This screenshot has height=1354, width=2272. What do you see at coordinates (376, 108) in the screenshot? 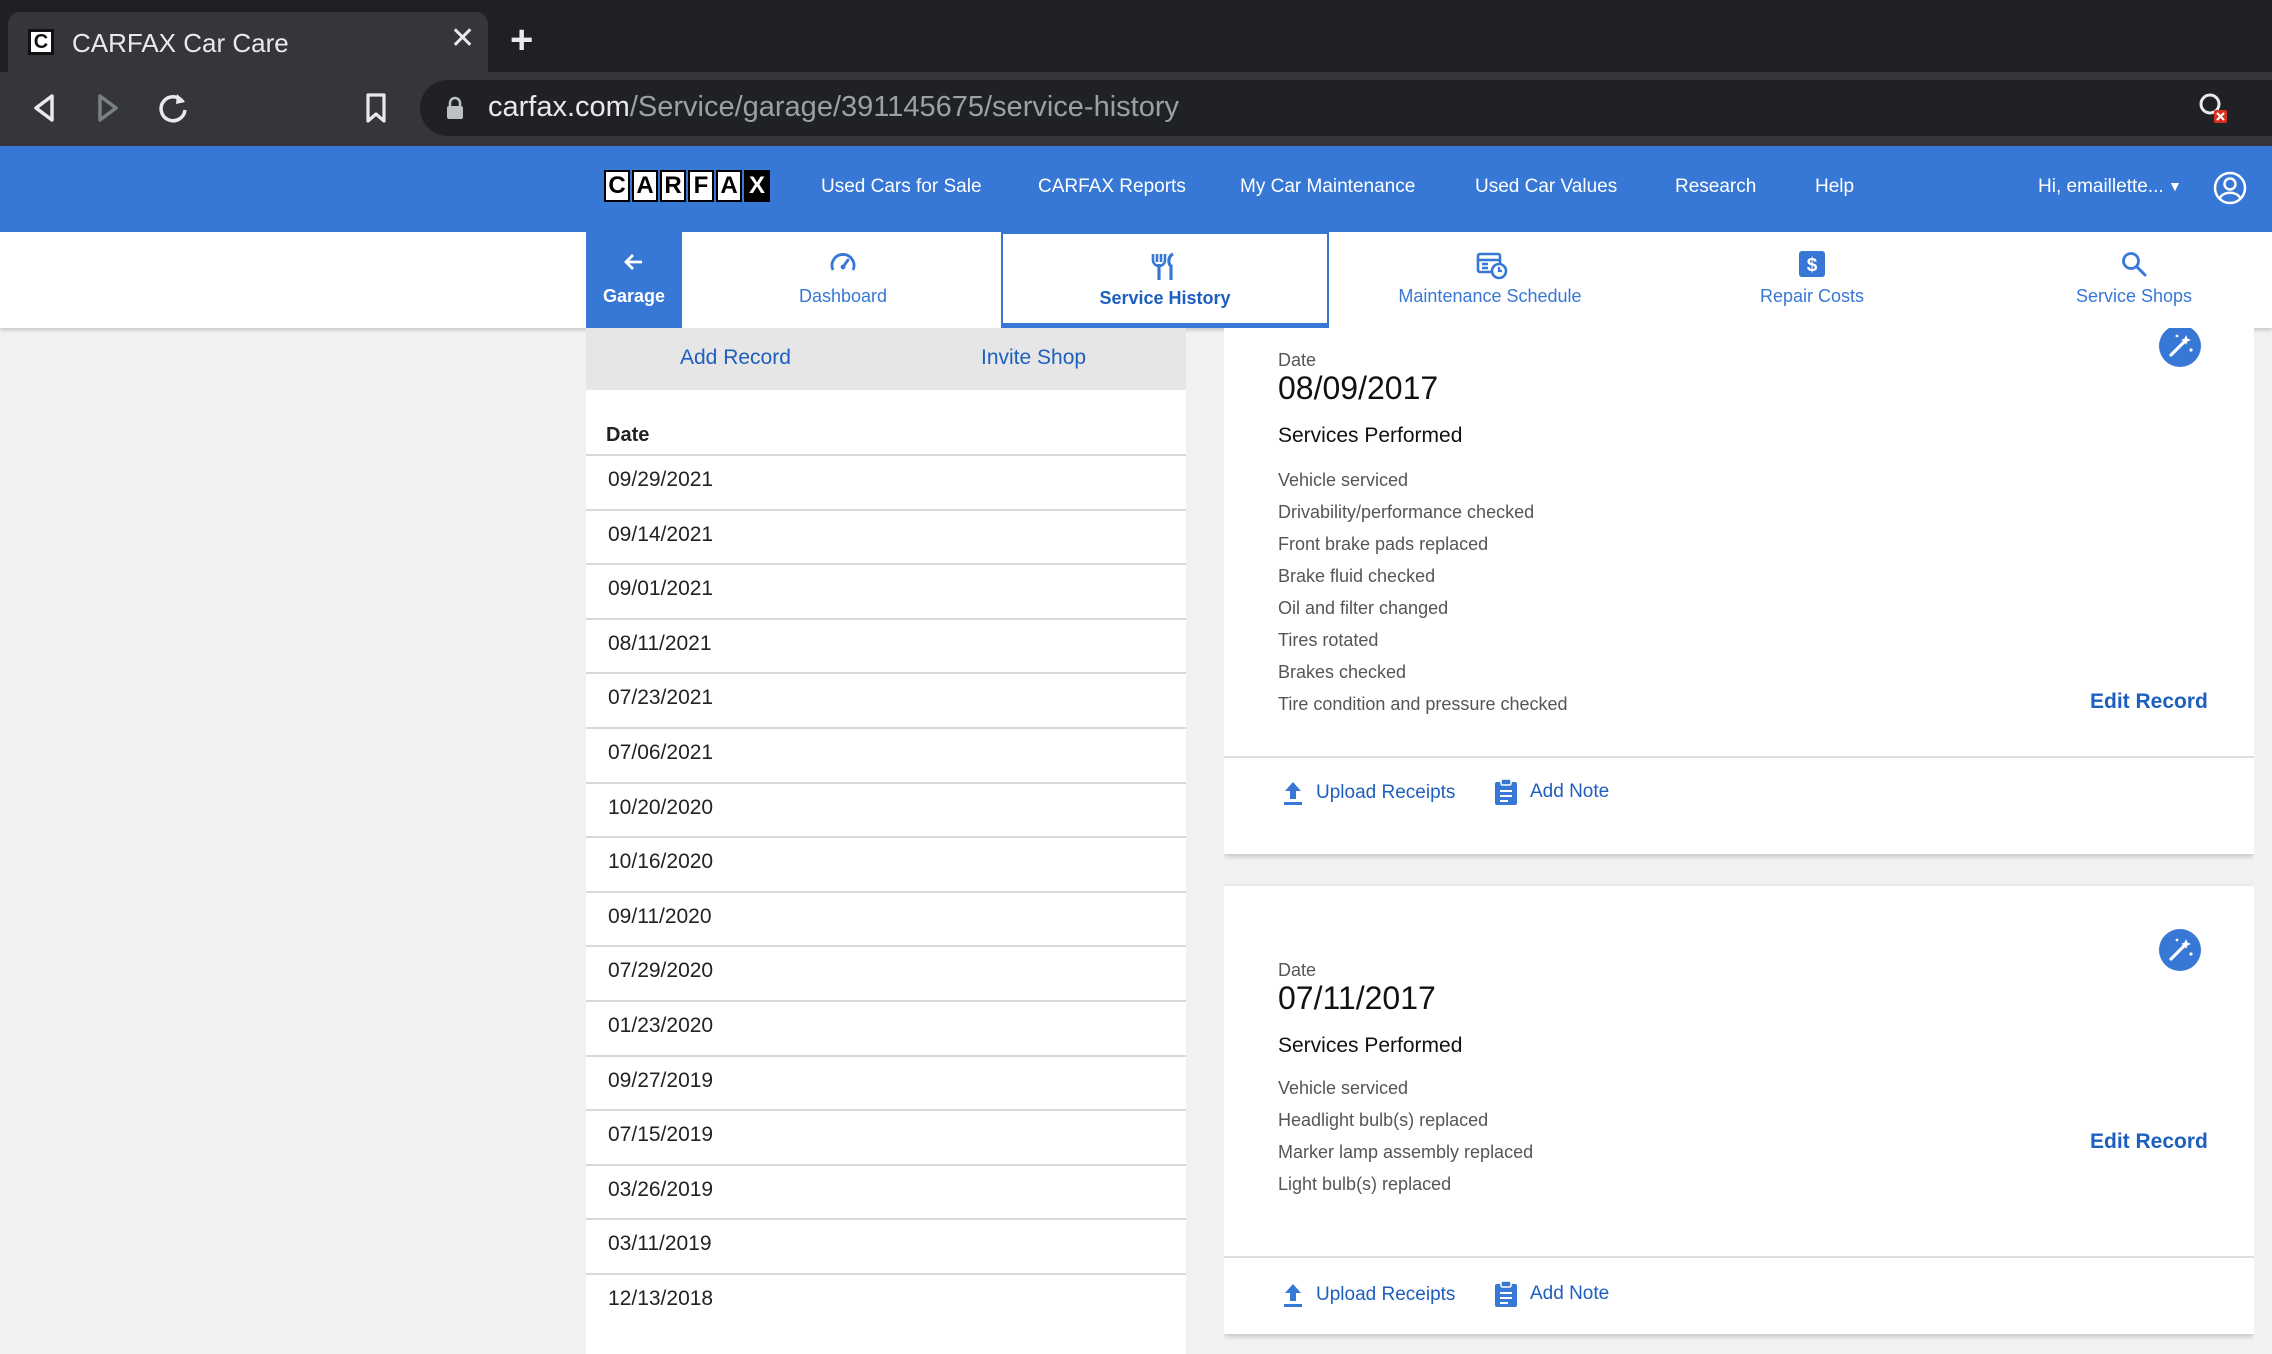
I see `bookmark-icon` at bounding box center [376, 108].